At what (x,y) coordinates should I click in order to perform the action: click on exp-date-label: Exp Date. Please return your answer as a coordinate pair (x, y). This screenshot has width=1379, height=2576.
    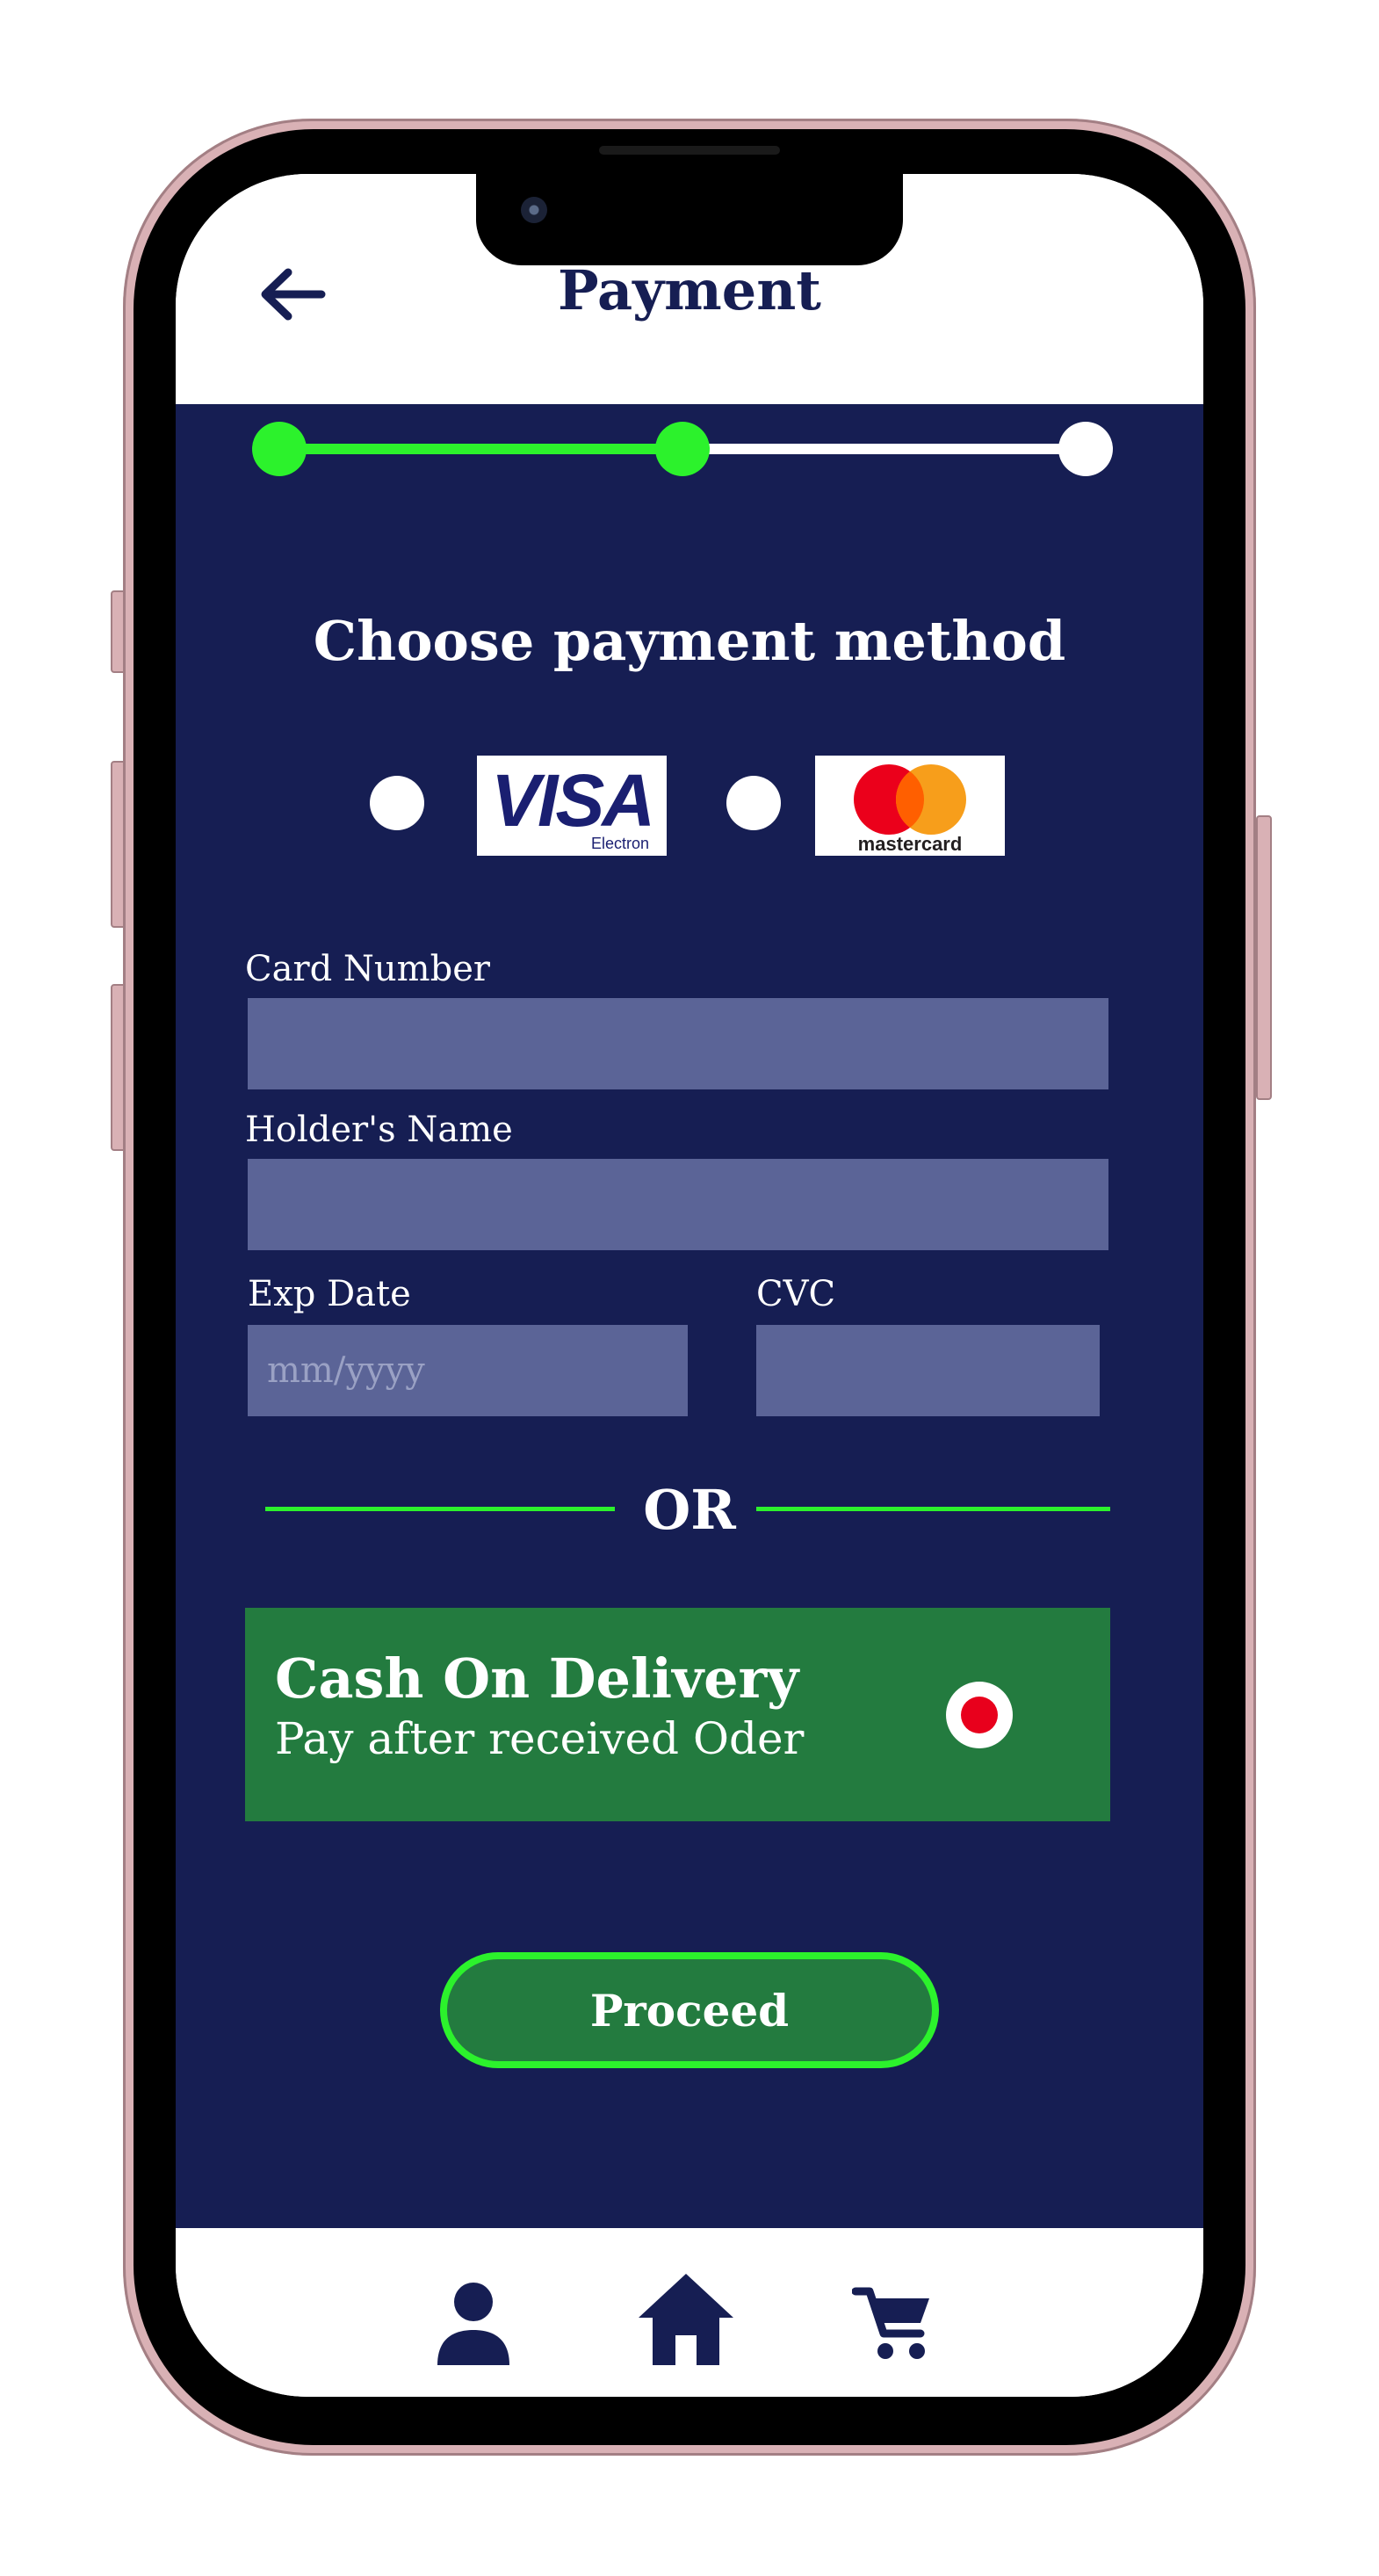
    Looking at the image, I should click on (329, 1294).